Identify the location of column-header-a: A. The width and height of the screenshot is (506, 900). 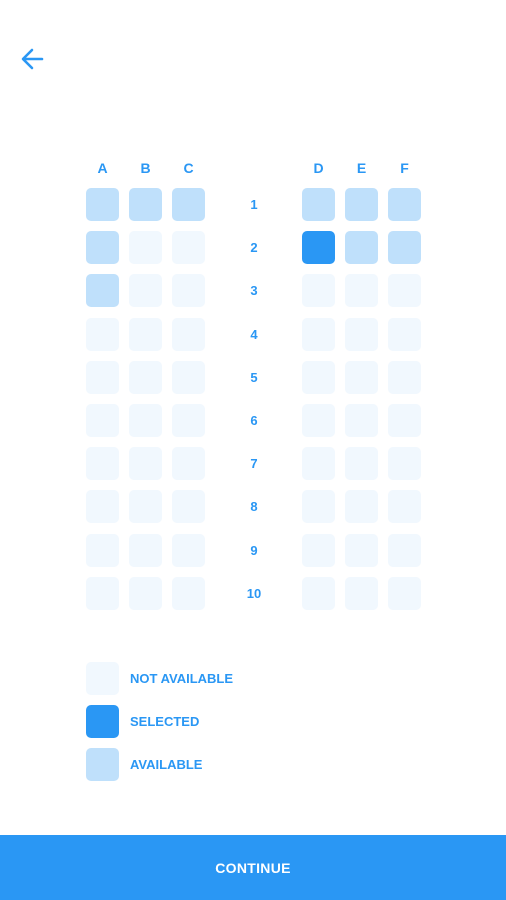
(102, 168).